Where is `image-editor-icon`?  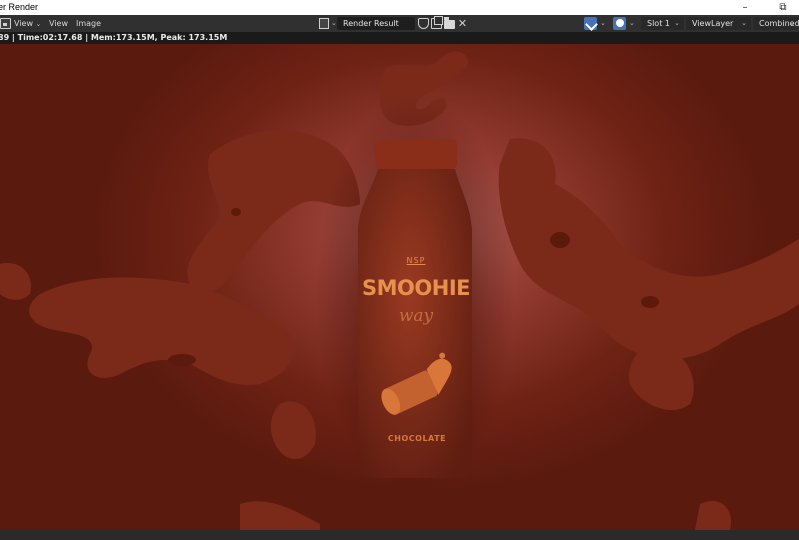 image-editor-icon is located at coordinates (5, 23).